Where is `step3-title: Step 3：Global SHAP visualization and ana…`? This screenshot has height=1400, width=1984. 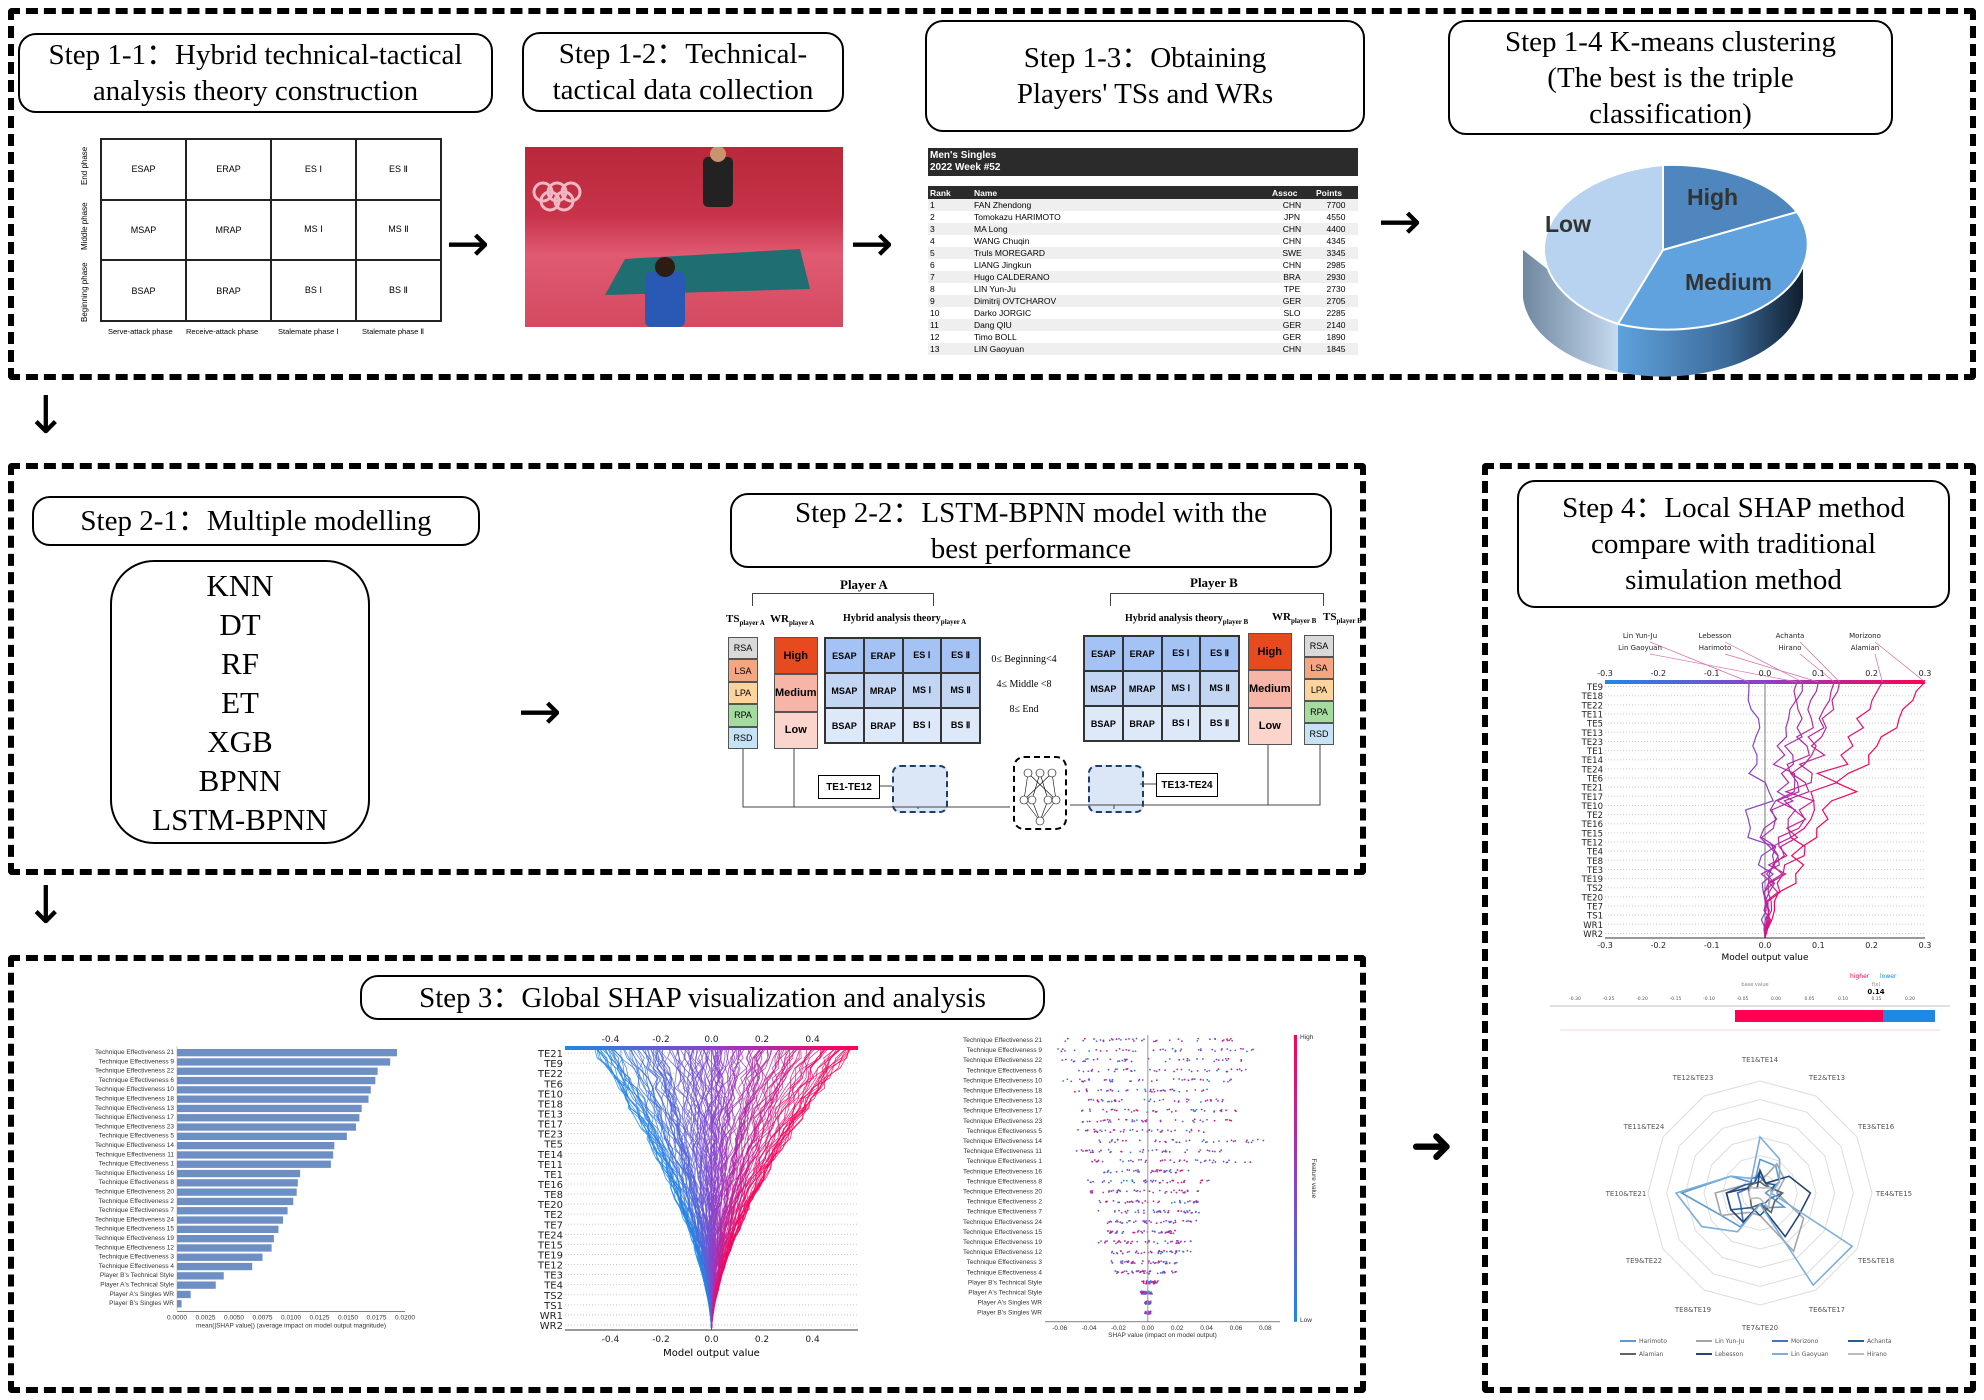 step3-title: Step 3：Global SHAP visualization and ana… is located at coordinates (702, 997).